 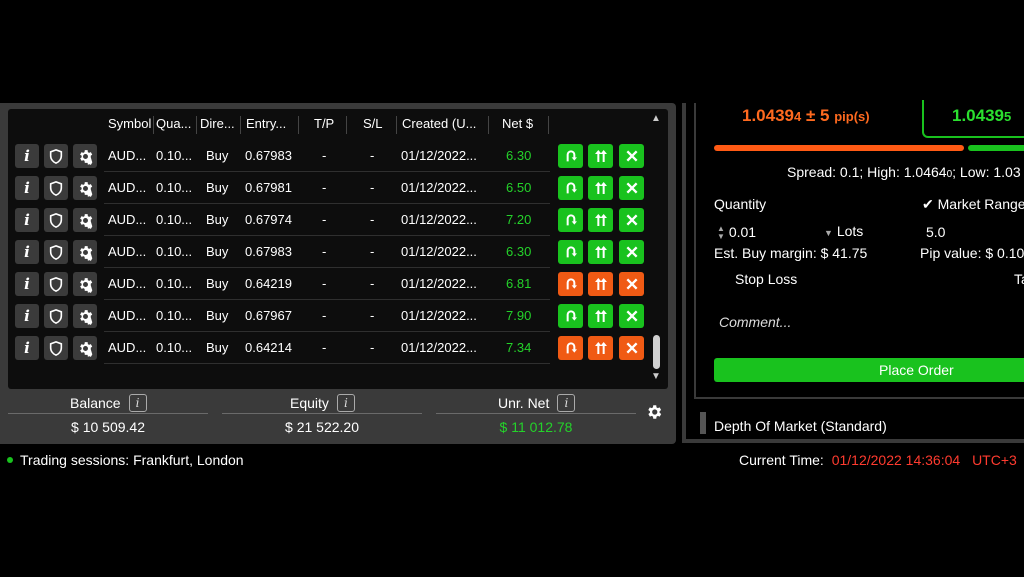 I want to click on scroll-down-arrow-icon: ▼, so click(x=656, y=376).